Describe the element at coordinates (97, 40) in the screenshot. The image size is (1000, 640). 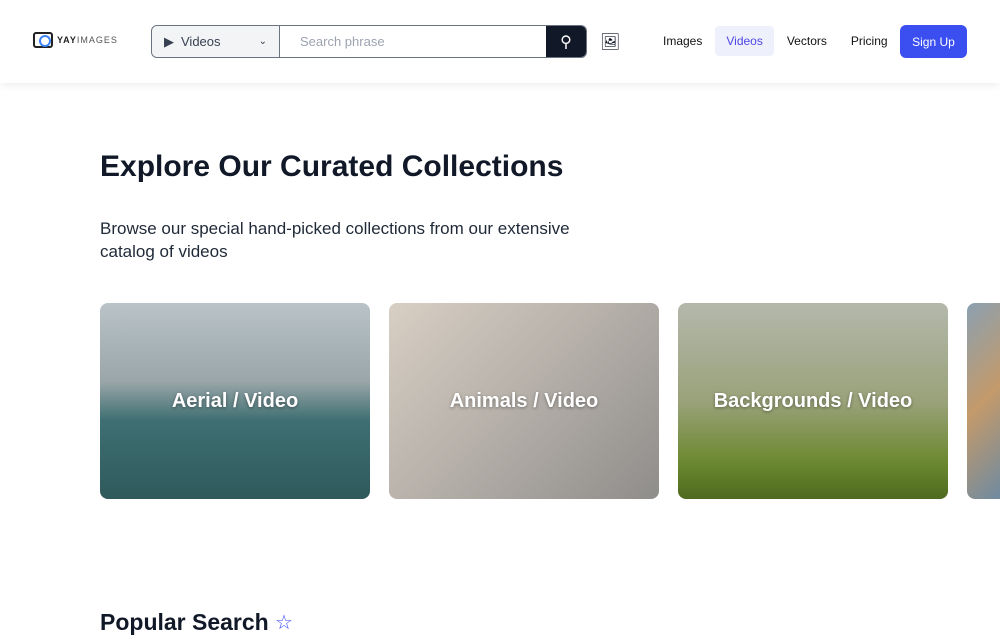
I see `logo-text: IMAGES` at that location.